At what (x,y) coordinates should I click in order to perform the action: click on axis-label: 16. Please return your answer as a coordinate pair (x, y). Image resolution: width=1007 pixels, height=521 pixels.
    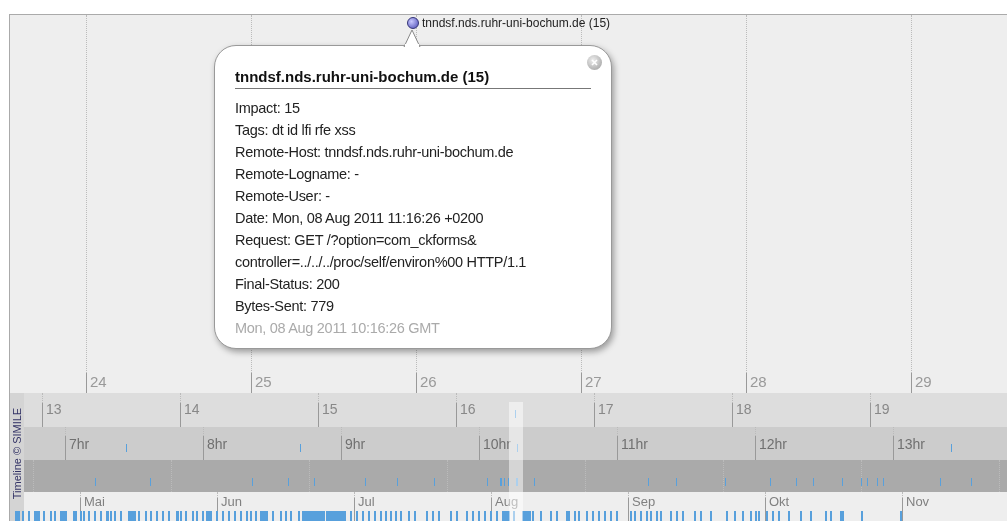
    Looking at the image, I should click on (468, 409).